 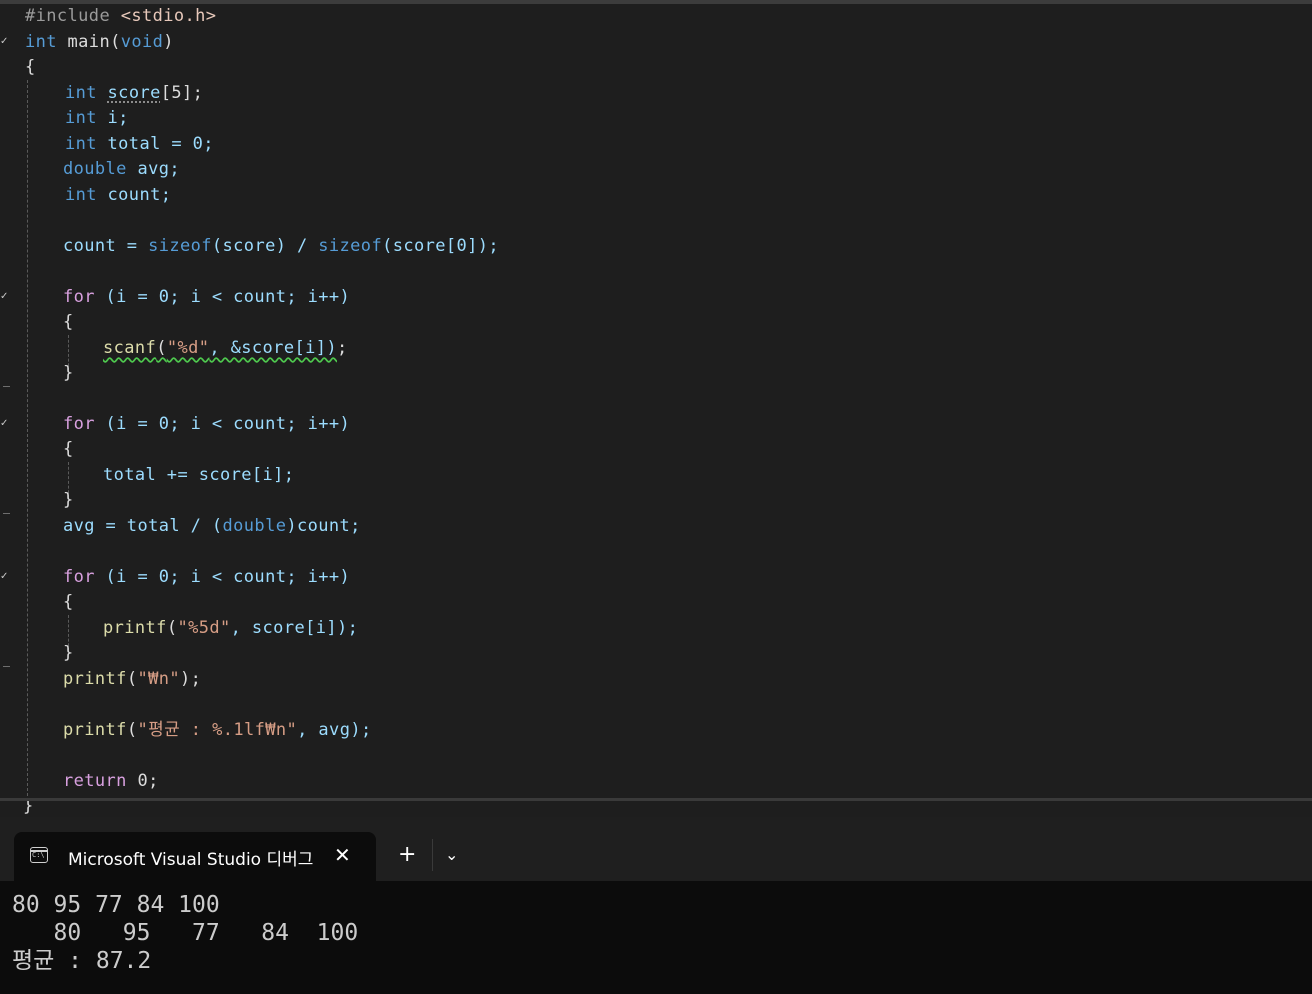 What do you see at coordinates (142, 42) in the screenshot?
I see `keyword: void` at bounding box center [142, 42].